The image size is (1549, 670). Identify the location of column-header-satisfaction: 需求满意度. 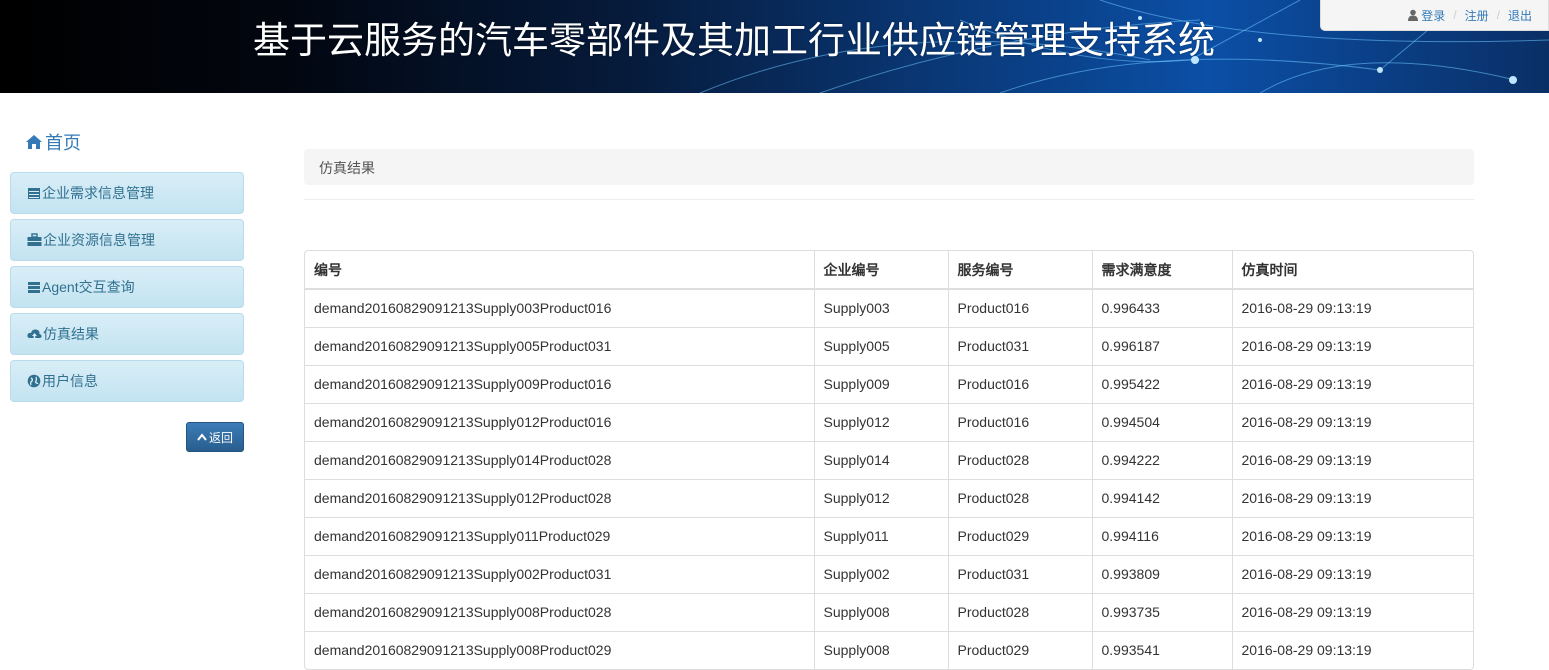
(1162, 270).